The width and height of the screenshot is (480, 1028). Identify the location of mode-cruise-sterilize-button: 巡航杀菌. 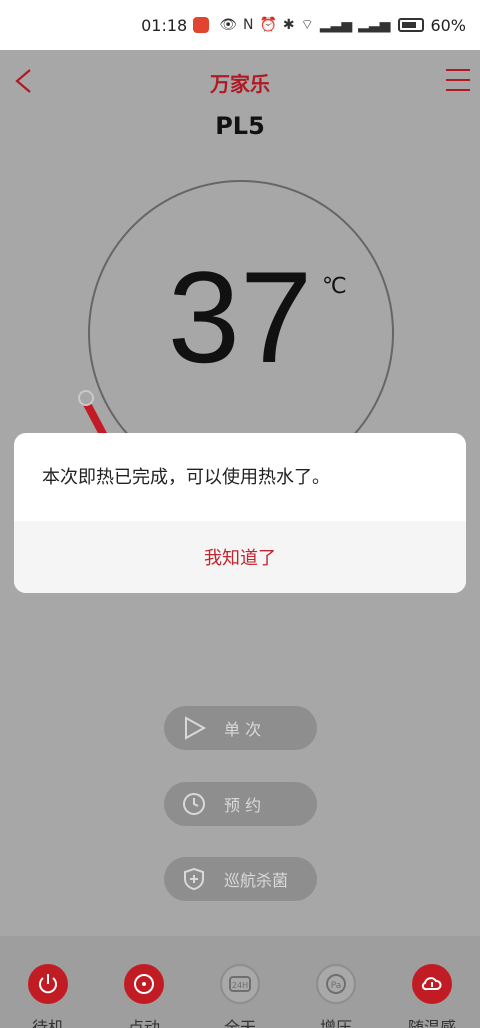
(240, 879).